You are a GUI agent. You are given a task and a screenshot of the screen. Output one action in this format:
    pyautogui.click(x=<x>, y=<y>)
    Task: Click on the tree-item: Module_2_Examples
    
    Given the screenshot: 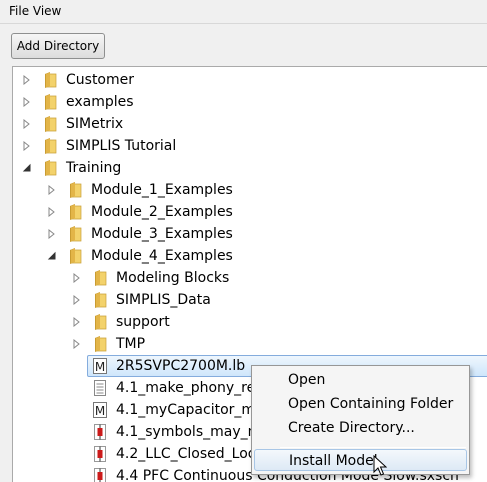 What is the action you would take?
    pyautogui.click(x=250, y=212)
    